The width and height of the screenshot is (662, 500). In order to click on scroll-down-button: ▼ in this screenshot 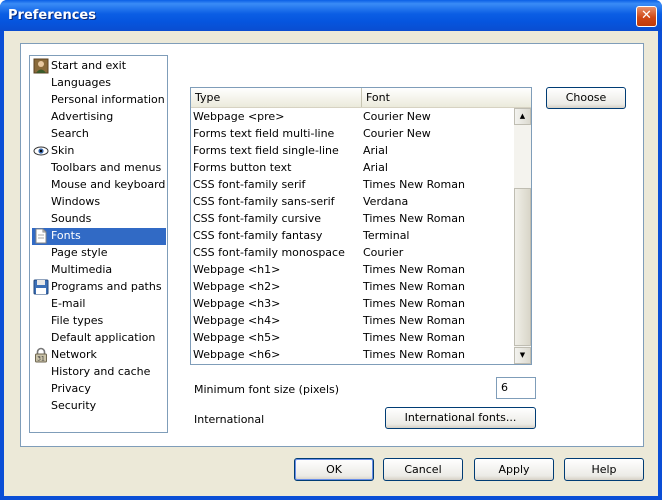, I will do `click(522, 355)`.